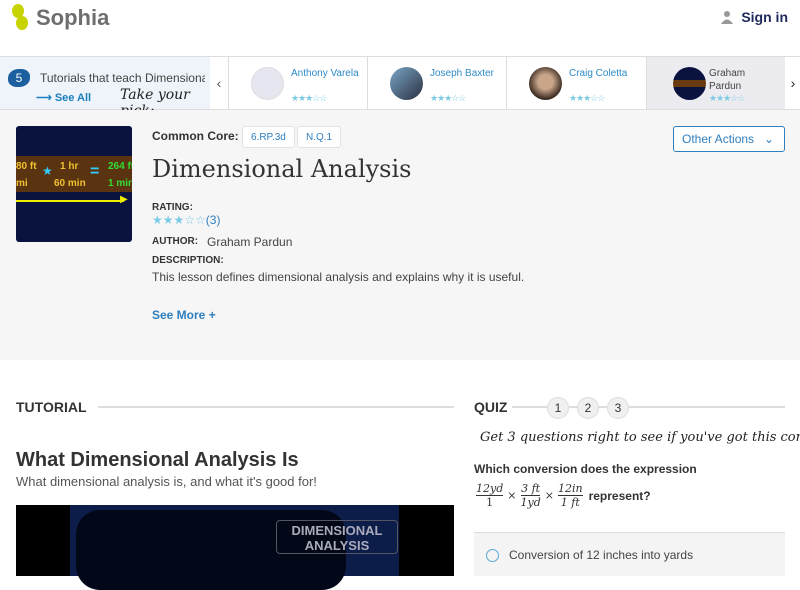  I want to click on top-header: Sophia Sign in, so click(400, 28).